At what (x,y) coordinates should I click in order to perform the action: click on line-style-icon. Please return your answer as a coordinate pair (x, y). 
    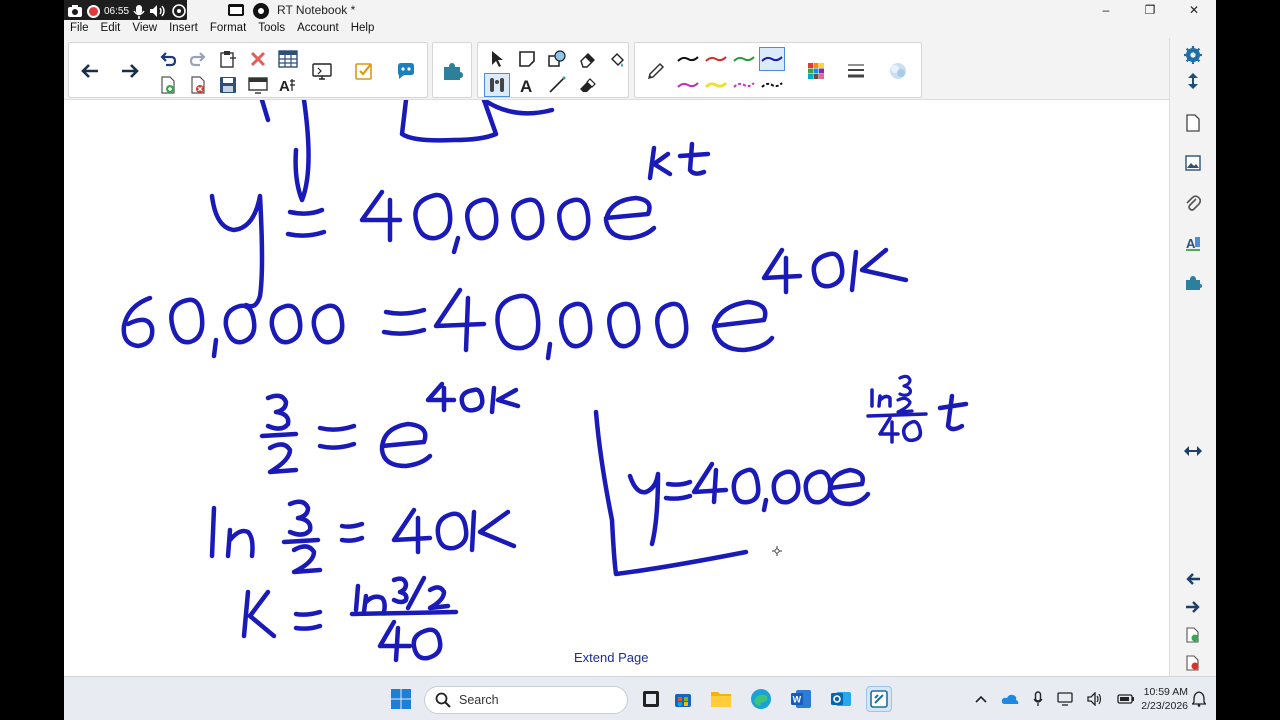
    Looking at the image, I should click on (856, 71).